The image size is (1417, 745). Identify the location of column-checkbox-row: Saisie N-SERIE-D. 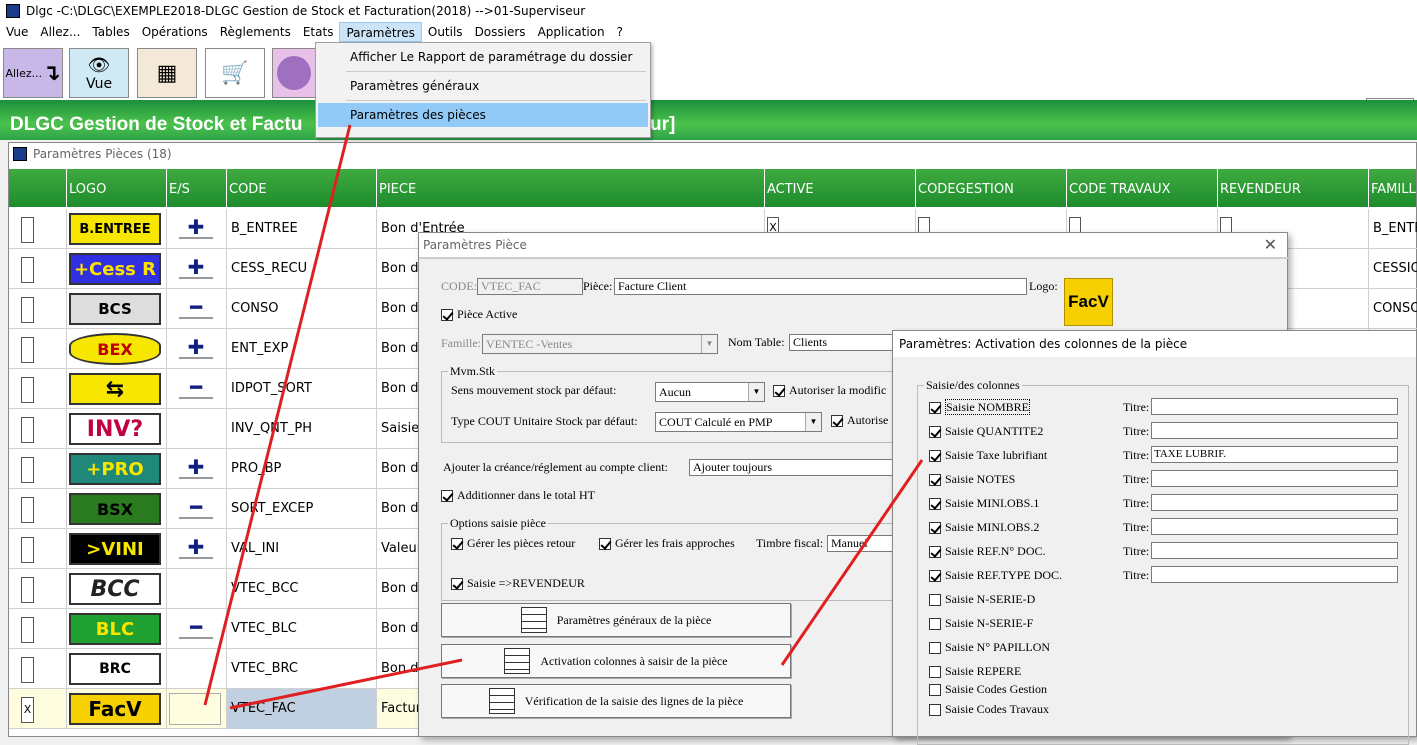
(982, 599).